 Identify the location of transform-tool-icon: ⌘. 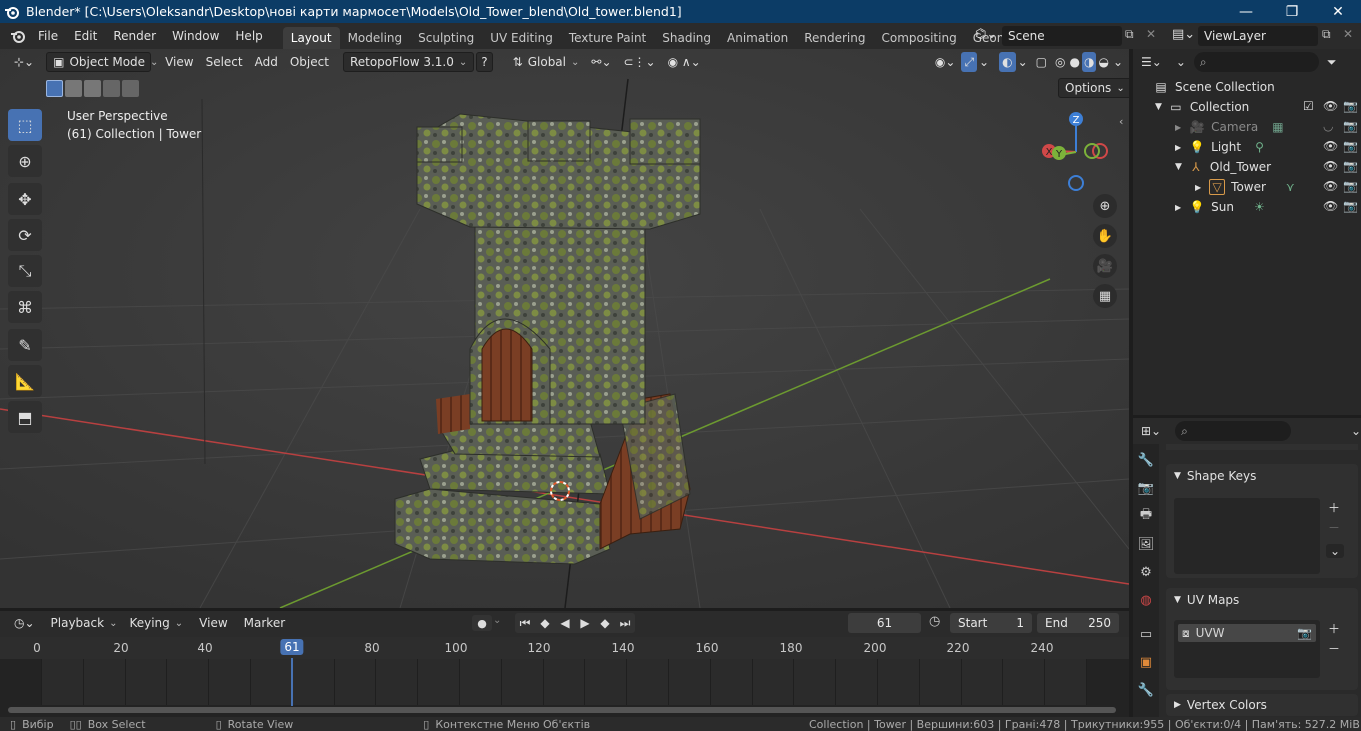
(25, 307).